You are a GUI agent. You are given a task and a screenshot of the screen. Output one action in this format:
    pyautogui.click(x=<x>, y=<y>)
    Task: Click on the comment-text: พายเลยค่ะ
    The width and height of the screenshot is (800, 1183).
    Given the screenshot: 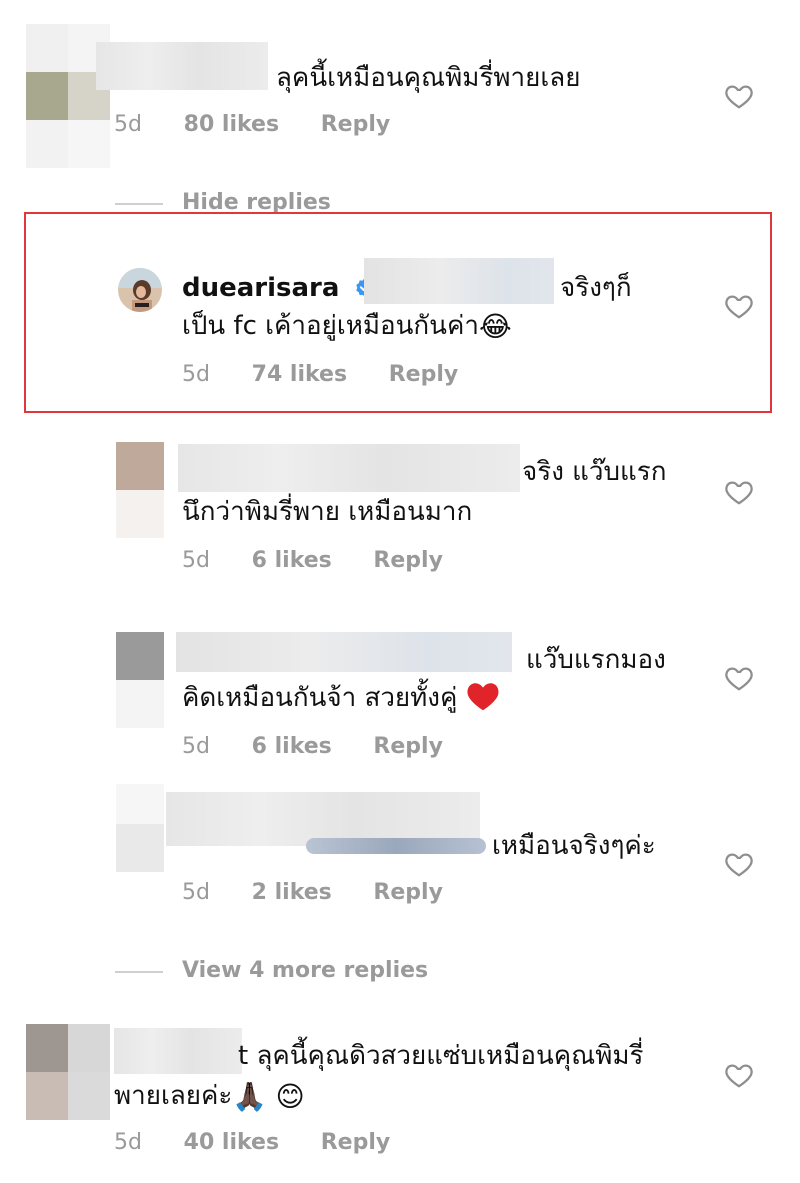 What is the action you would take?
    pyautogui.click(x=173, y=1096)
    